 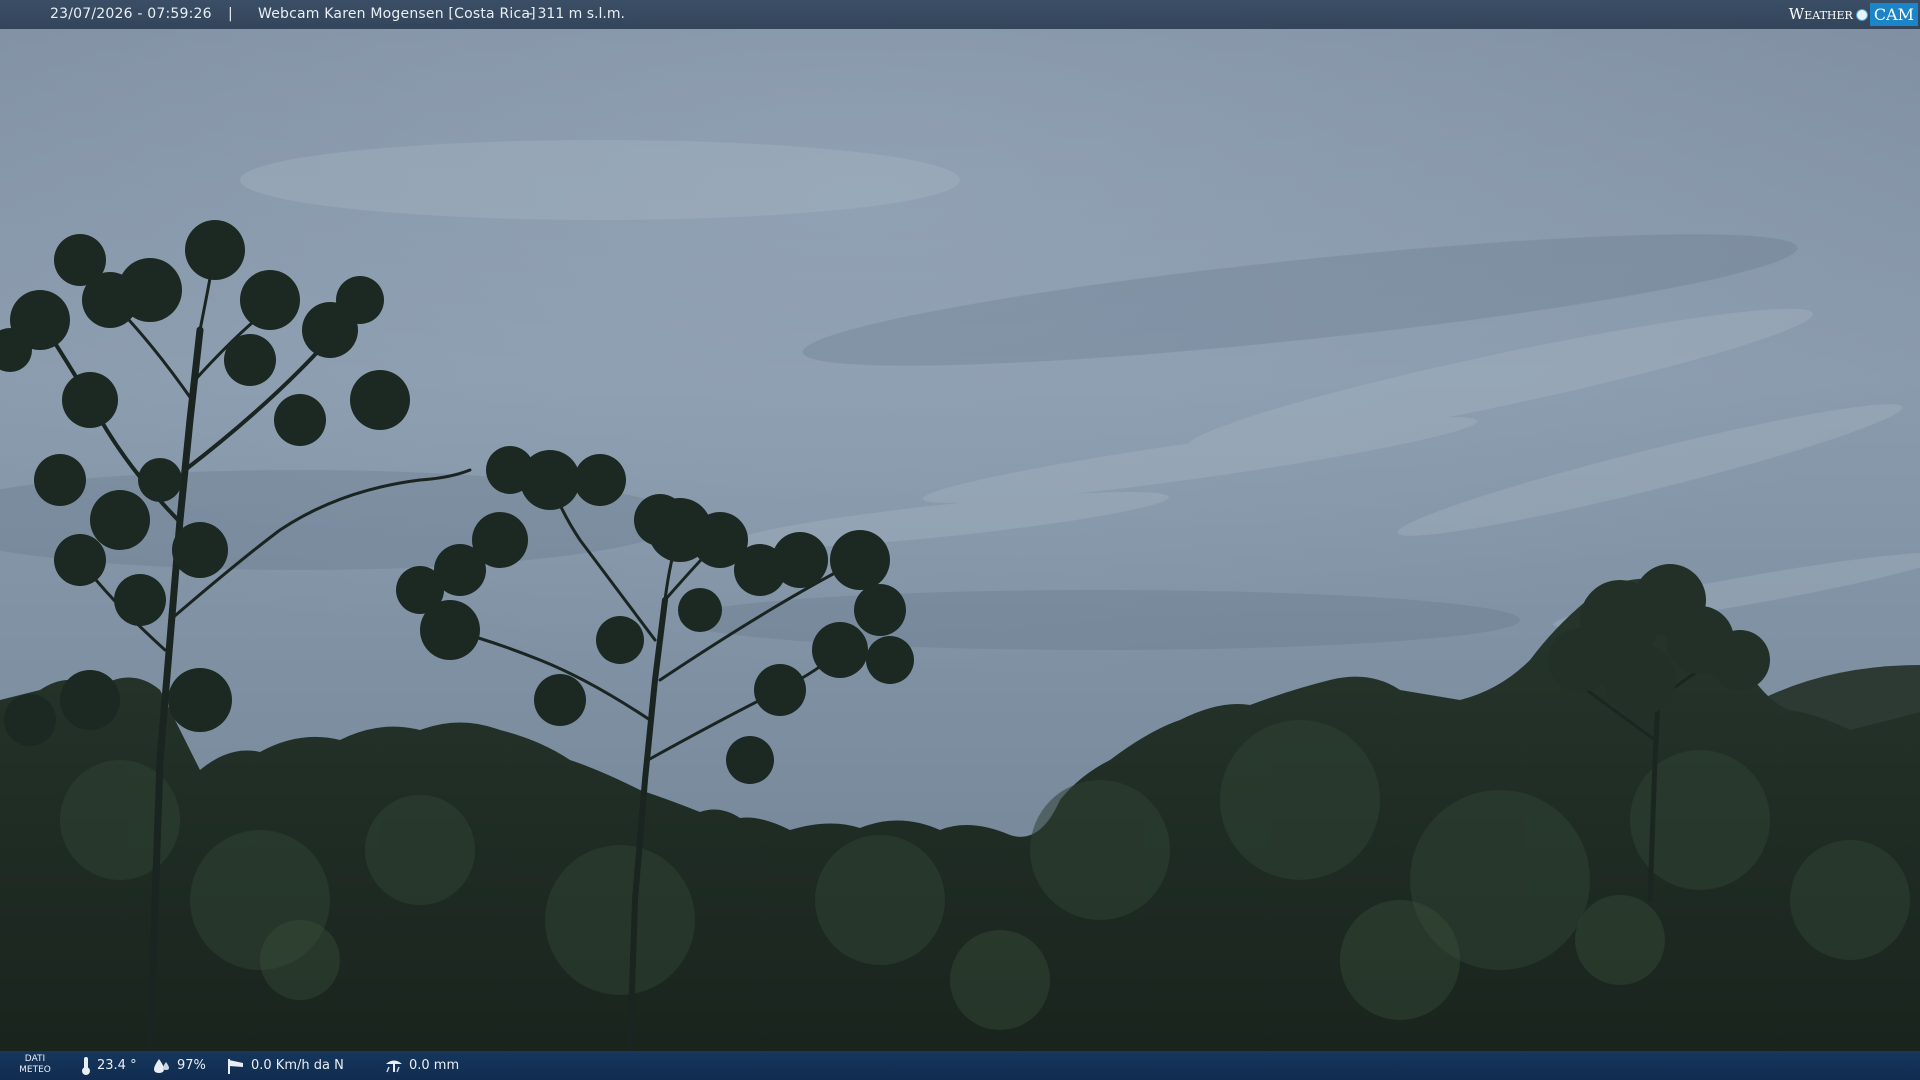 What do you see at coordinates (394, 1066) in the screenshot?
I see `rain-gauge-icon` at bounding box center [394, 1066].